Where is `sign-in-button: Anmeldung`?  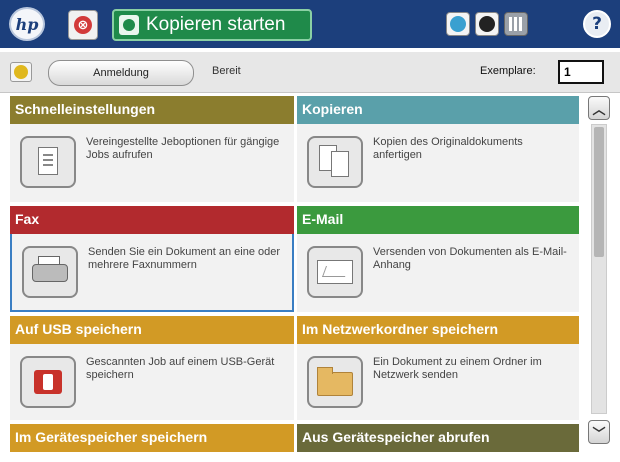 sign-in-button: Anmeldung is located at coordinates (121, 73).